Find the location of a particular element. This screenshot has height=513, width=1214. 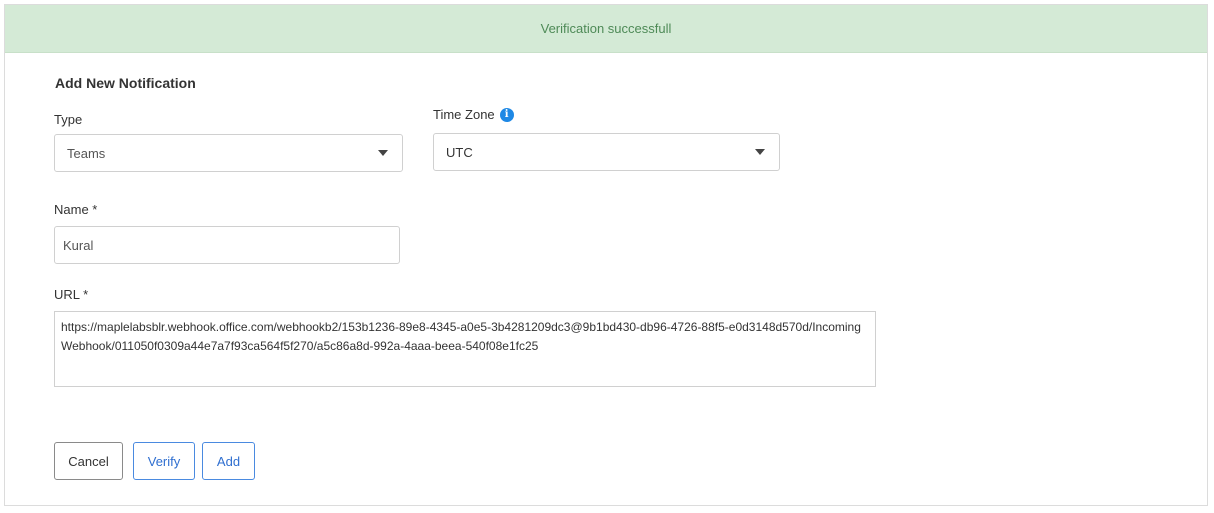

info-icon: i is located at coordinates (506, 114).